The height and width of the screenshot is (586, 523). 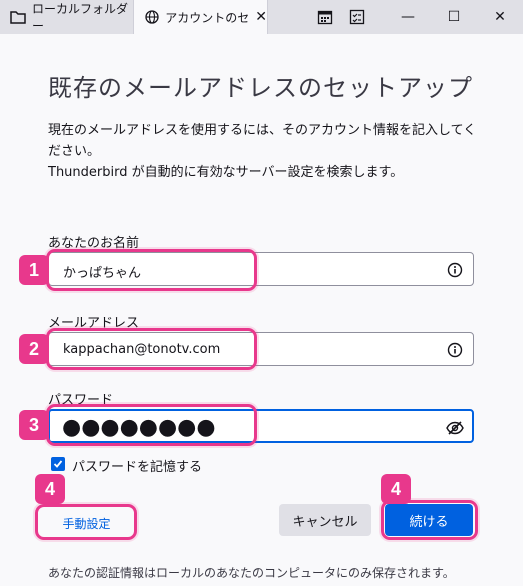 I want to click on tab-label: アカウントのセットアップ, so click(x=208, y=17).